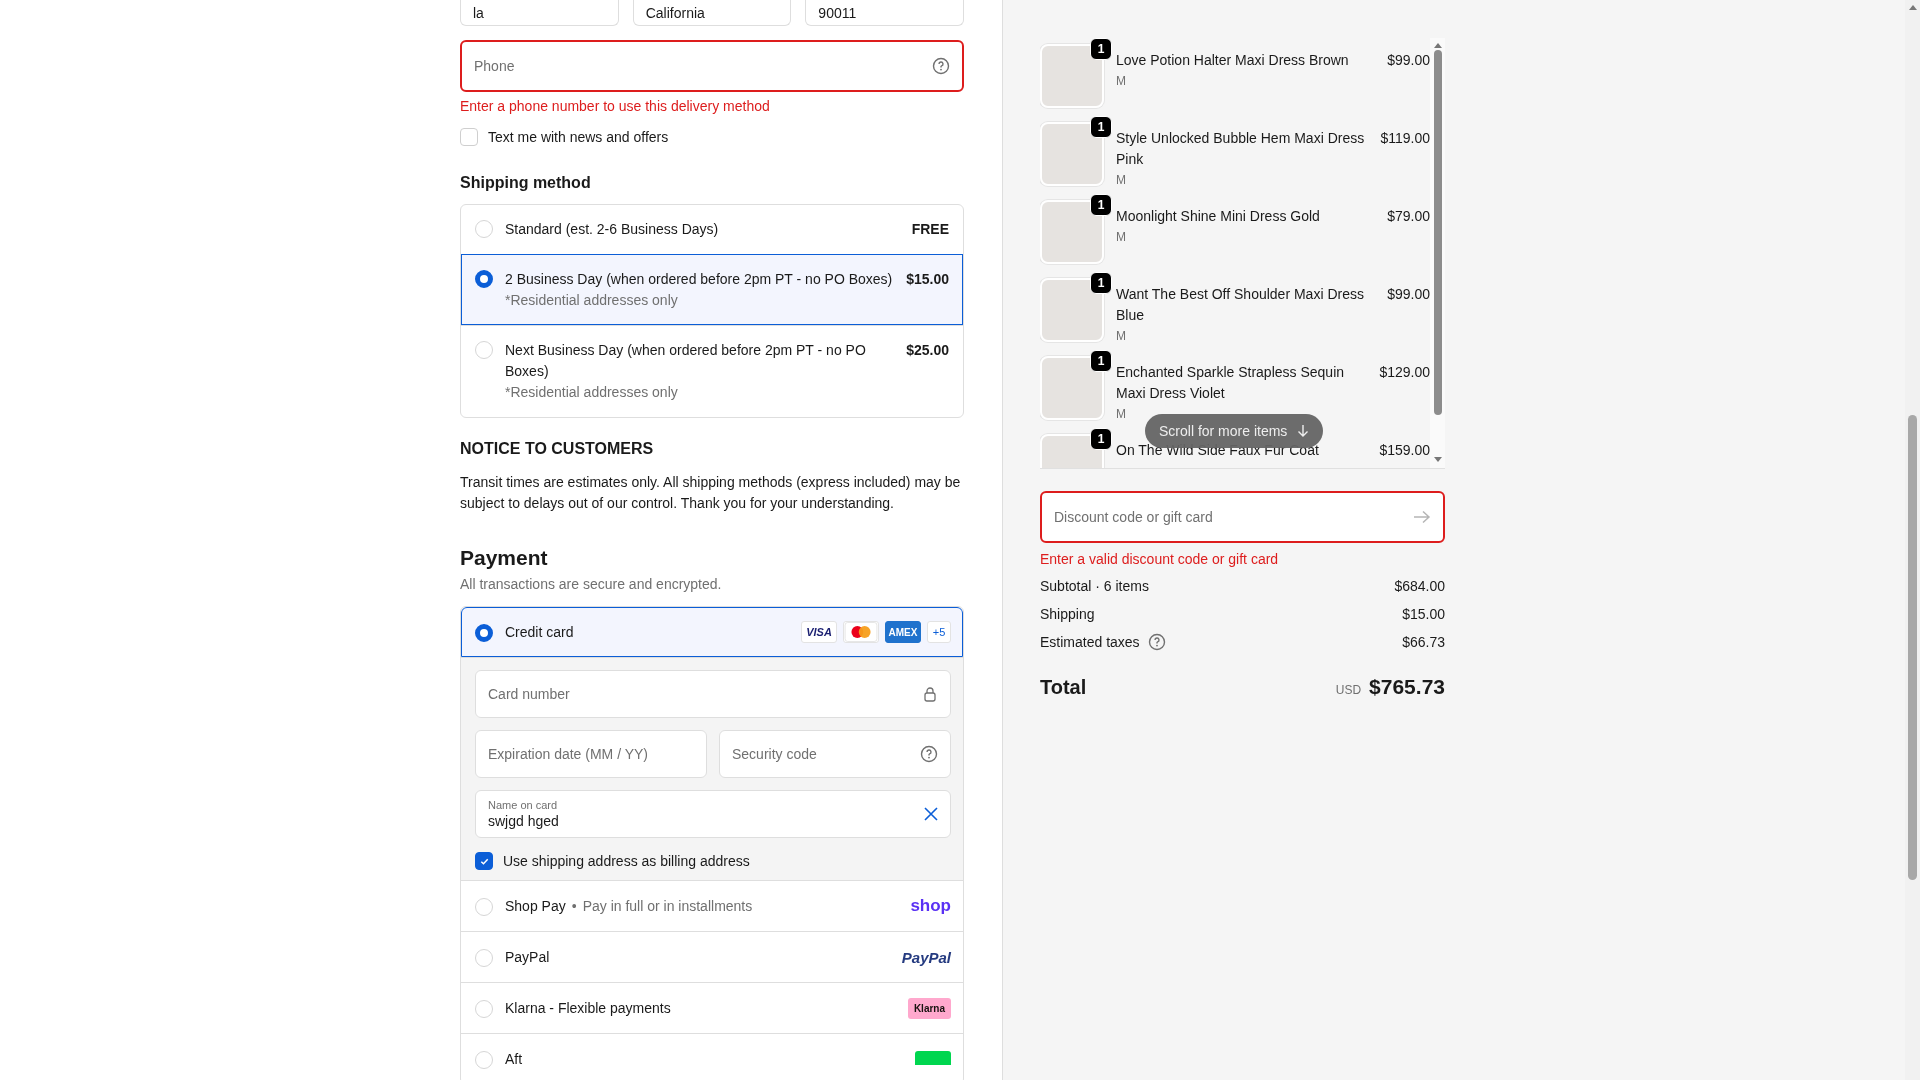 The width and height of the screenshot is (1920, 1080). What do you see at coordinates (712, 289) in the screenshot?
I see `shipping-option: 2 Business Day (when ordered before 2pm PT - no PO Boxes) *Residential addresses only $15.00` at bounding box center [712, 289].